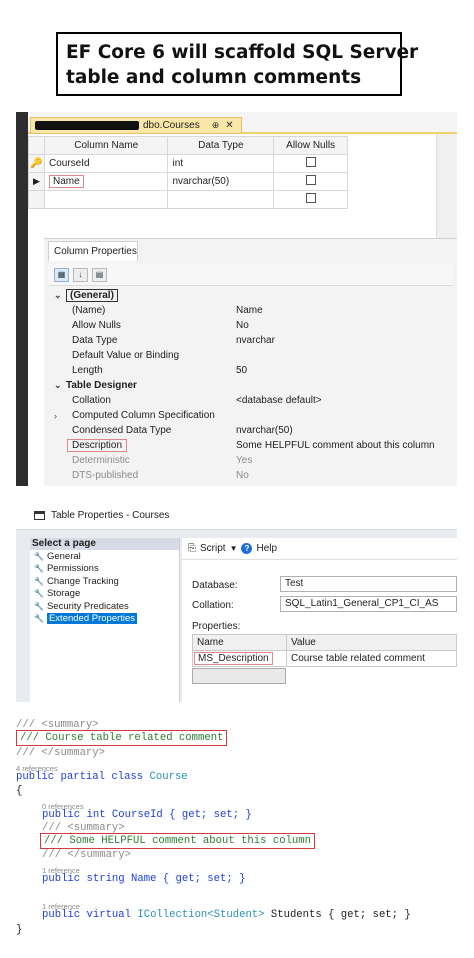 The width and height of the screenshot is (474, 958). What do you see at coordinates (92, 619) in the screenshot?
I see `page-label: Extended Properties` at bounding box center [92, 619].